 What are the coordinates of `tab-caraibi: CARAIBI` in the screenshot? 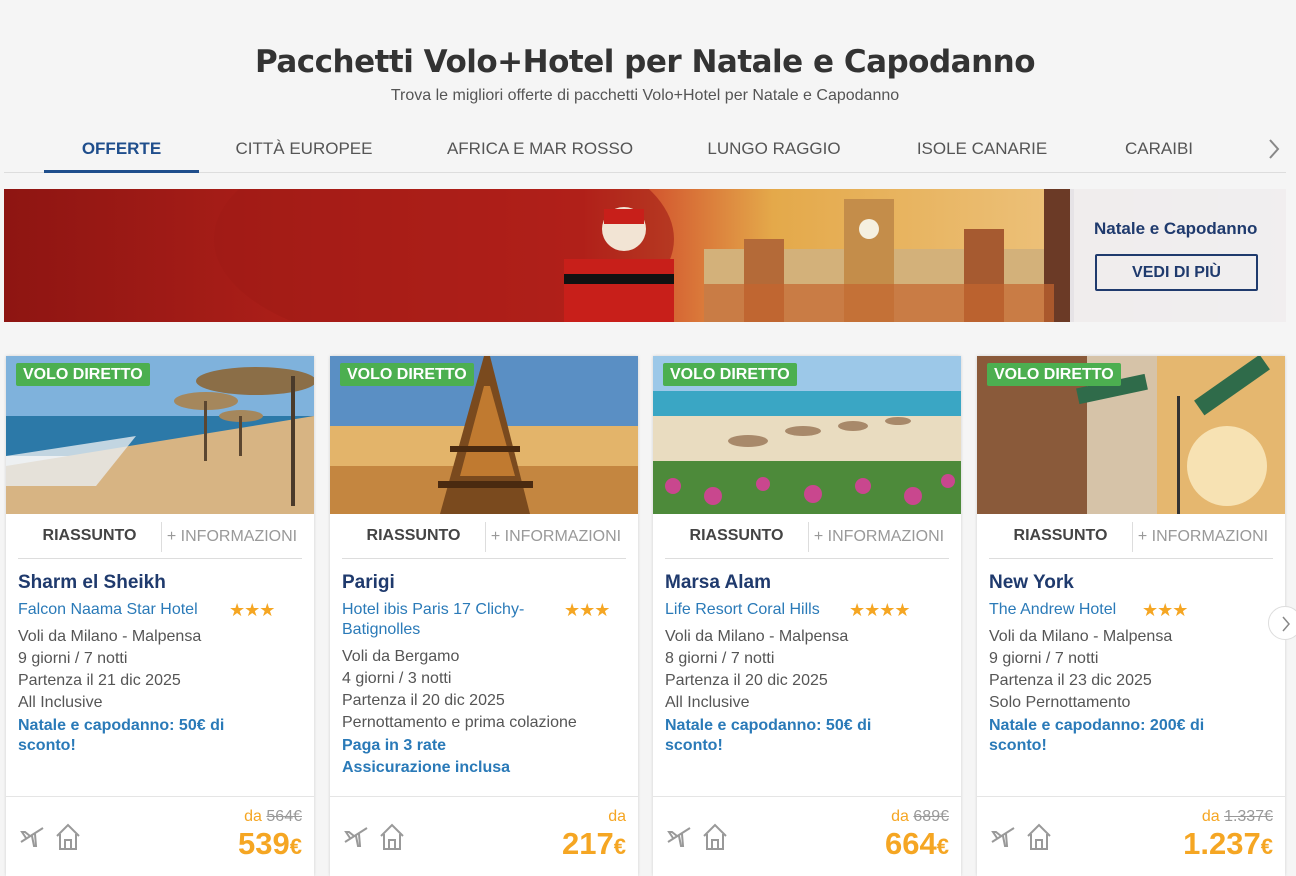 It's located at (1159, 149).